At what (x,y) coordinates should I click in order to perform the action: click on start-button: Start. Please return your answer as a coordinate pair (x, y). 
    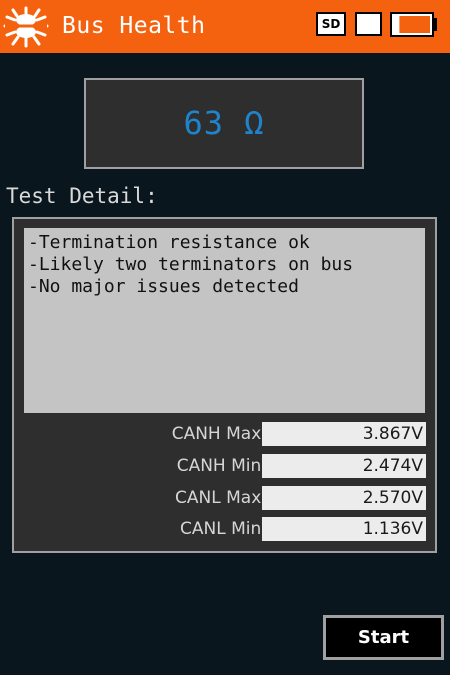
    Looking at the image, I should click on (383, 637).